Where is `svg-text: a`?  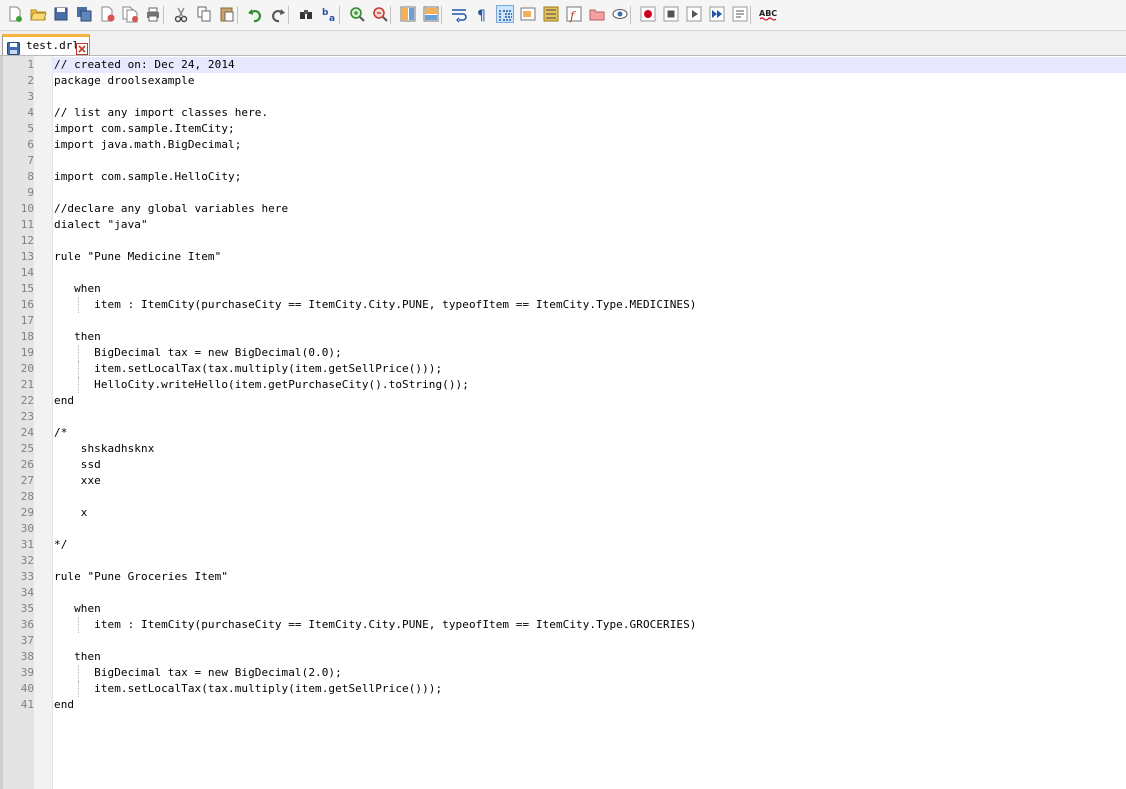
svg-text: a is located at coordinates (332, 18).